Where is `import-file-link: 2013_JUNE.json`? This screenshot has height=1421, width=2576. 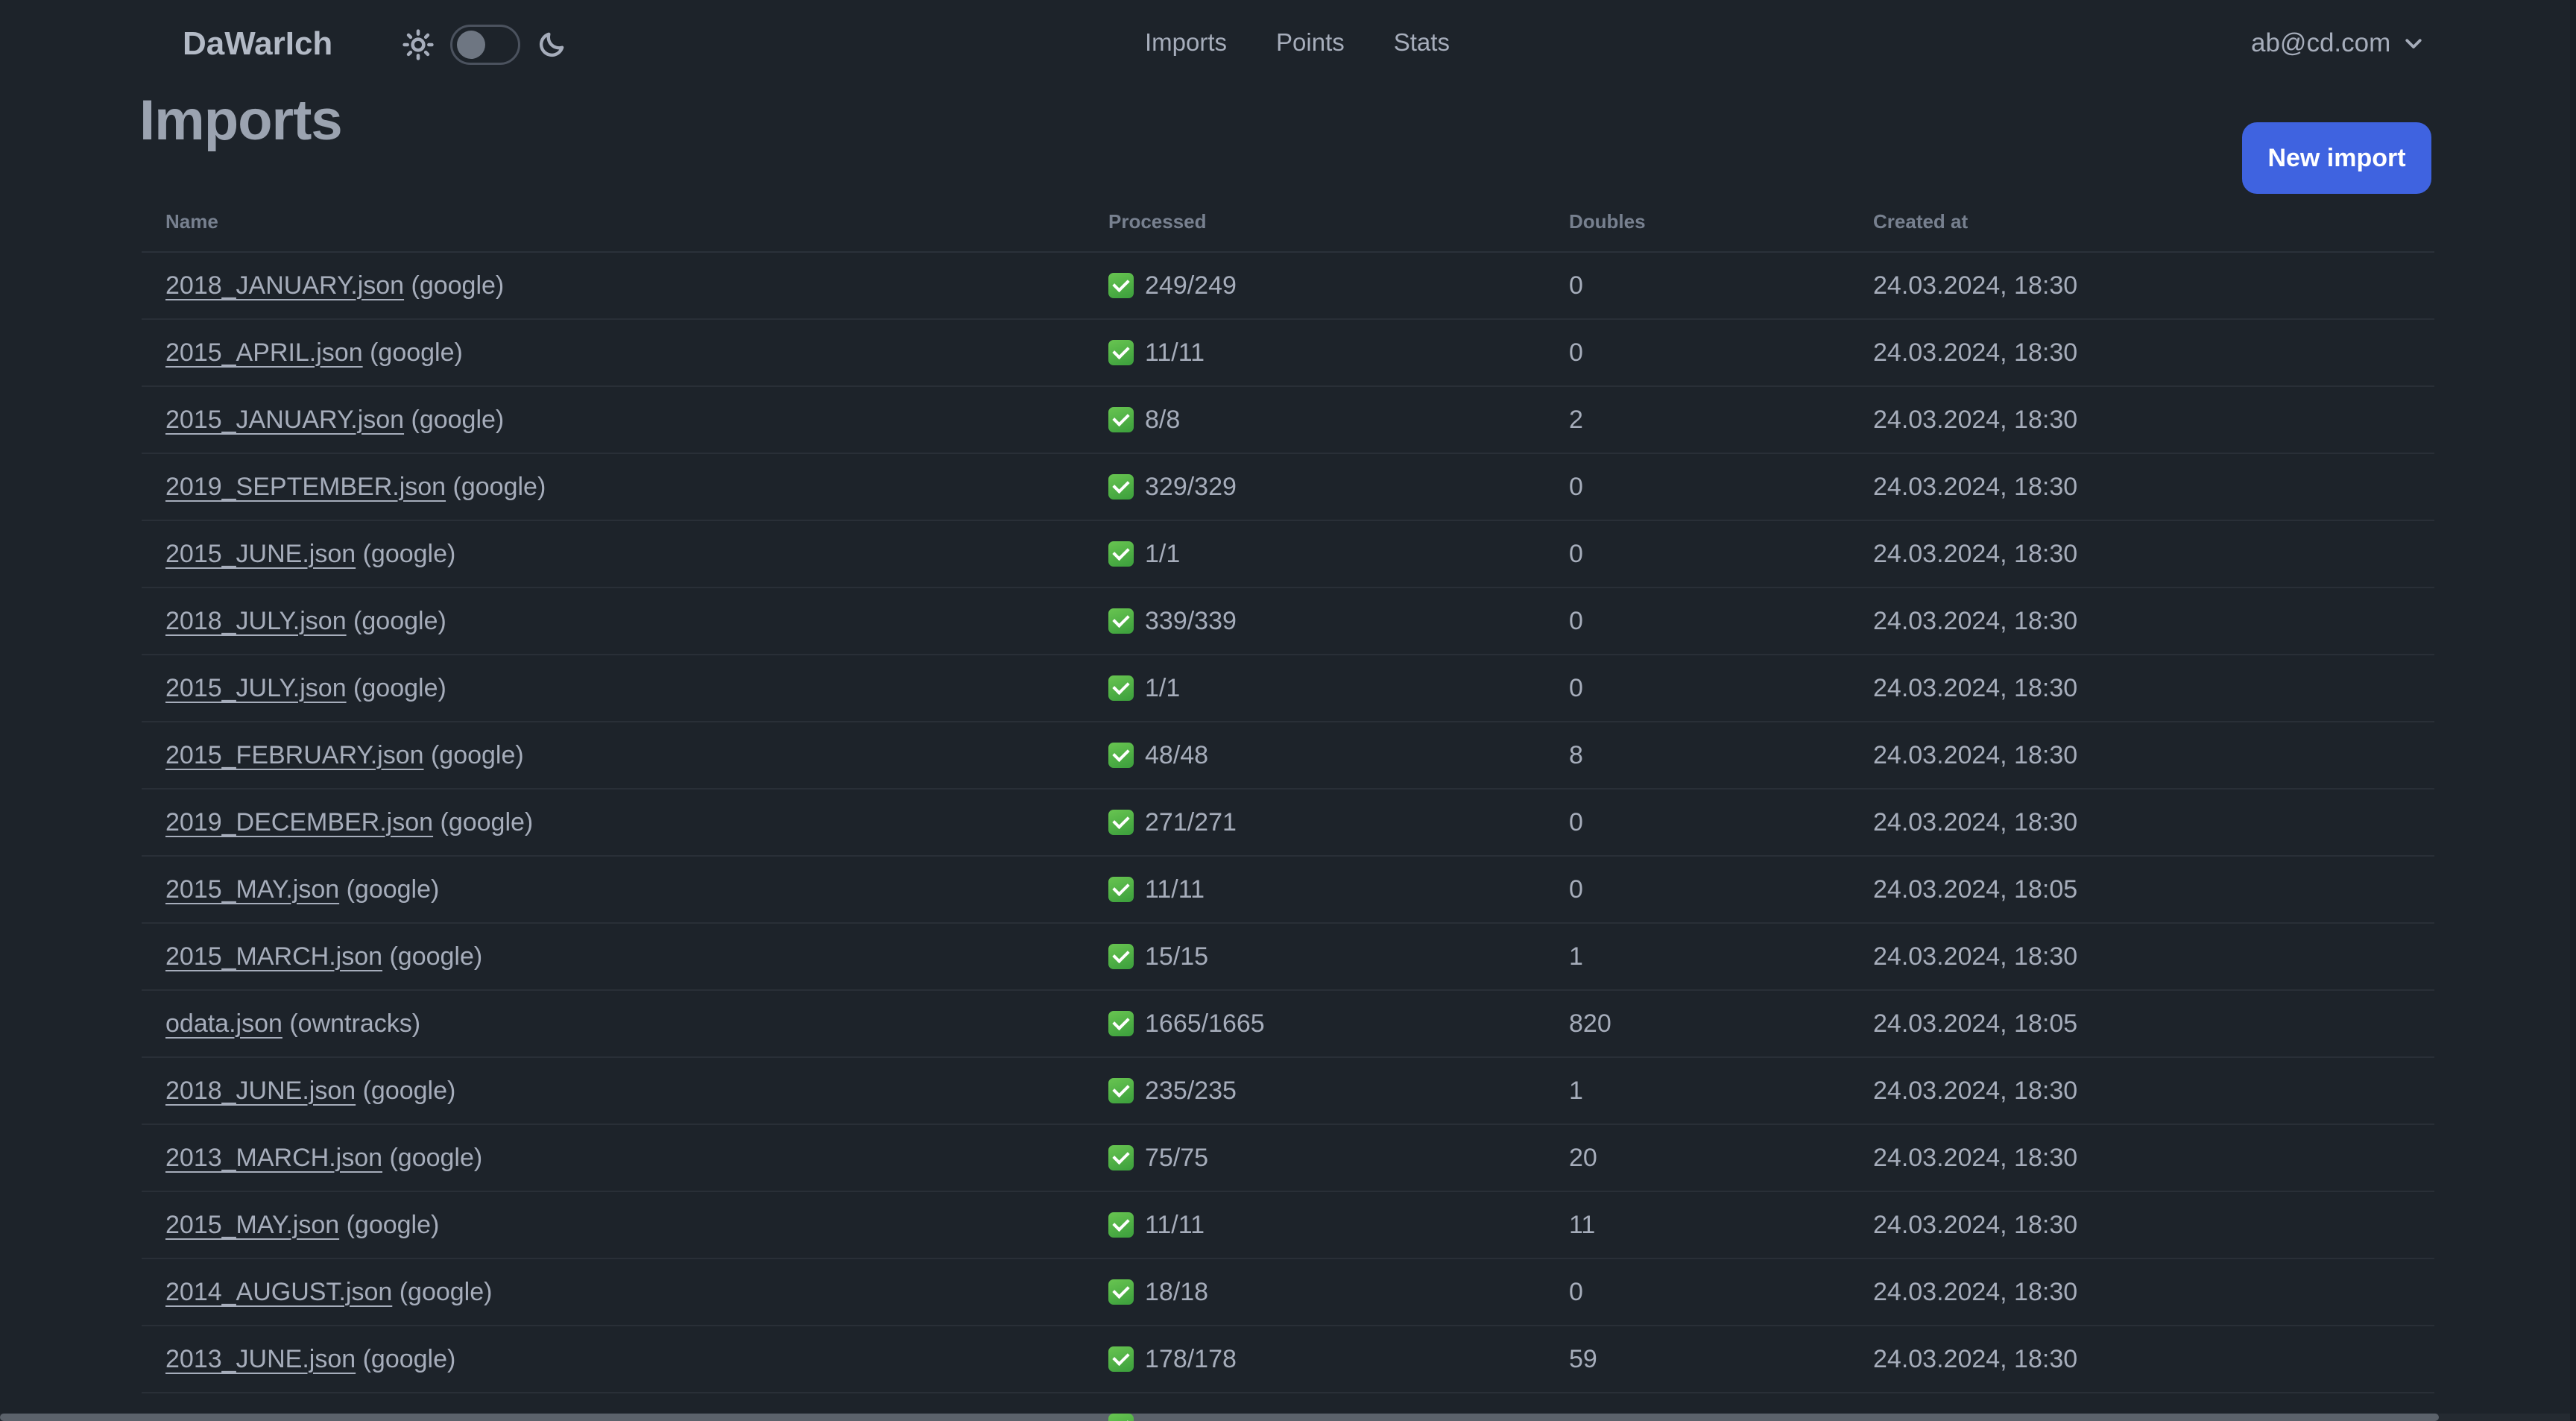
import-file-link: 2013_JUNE.json is located at coordinates (260, 1359).